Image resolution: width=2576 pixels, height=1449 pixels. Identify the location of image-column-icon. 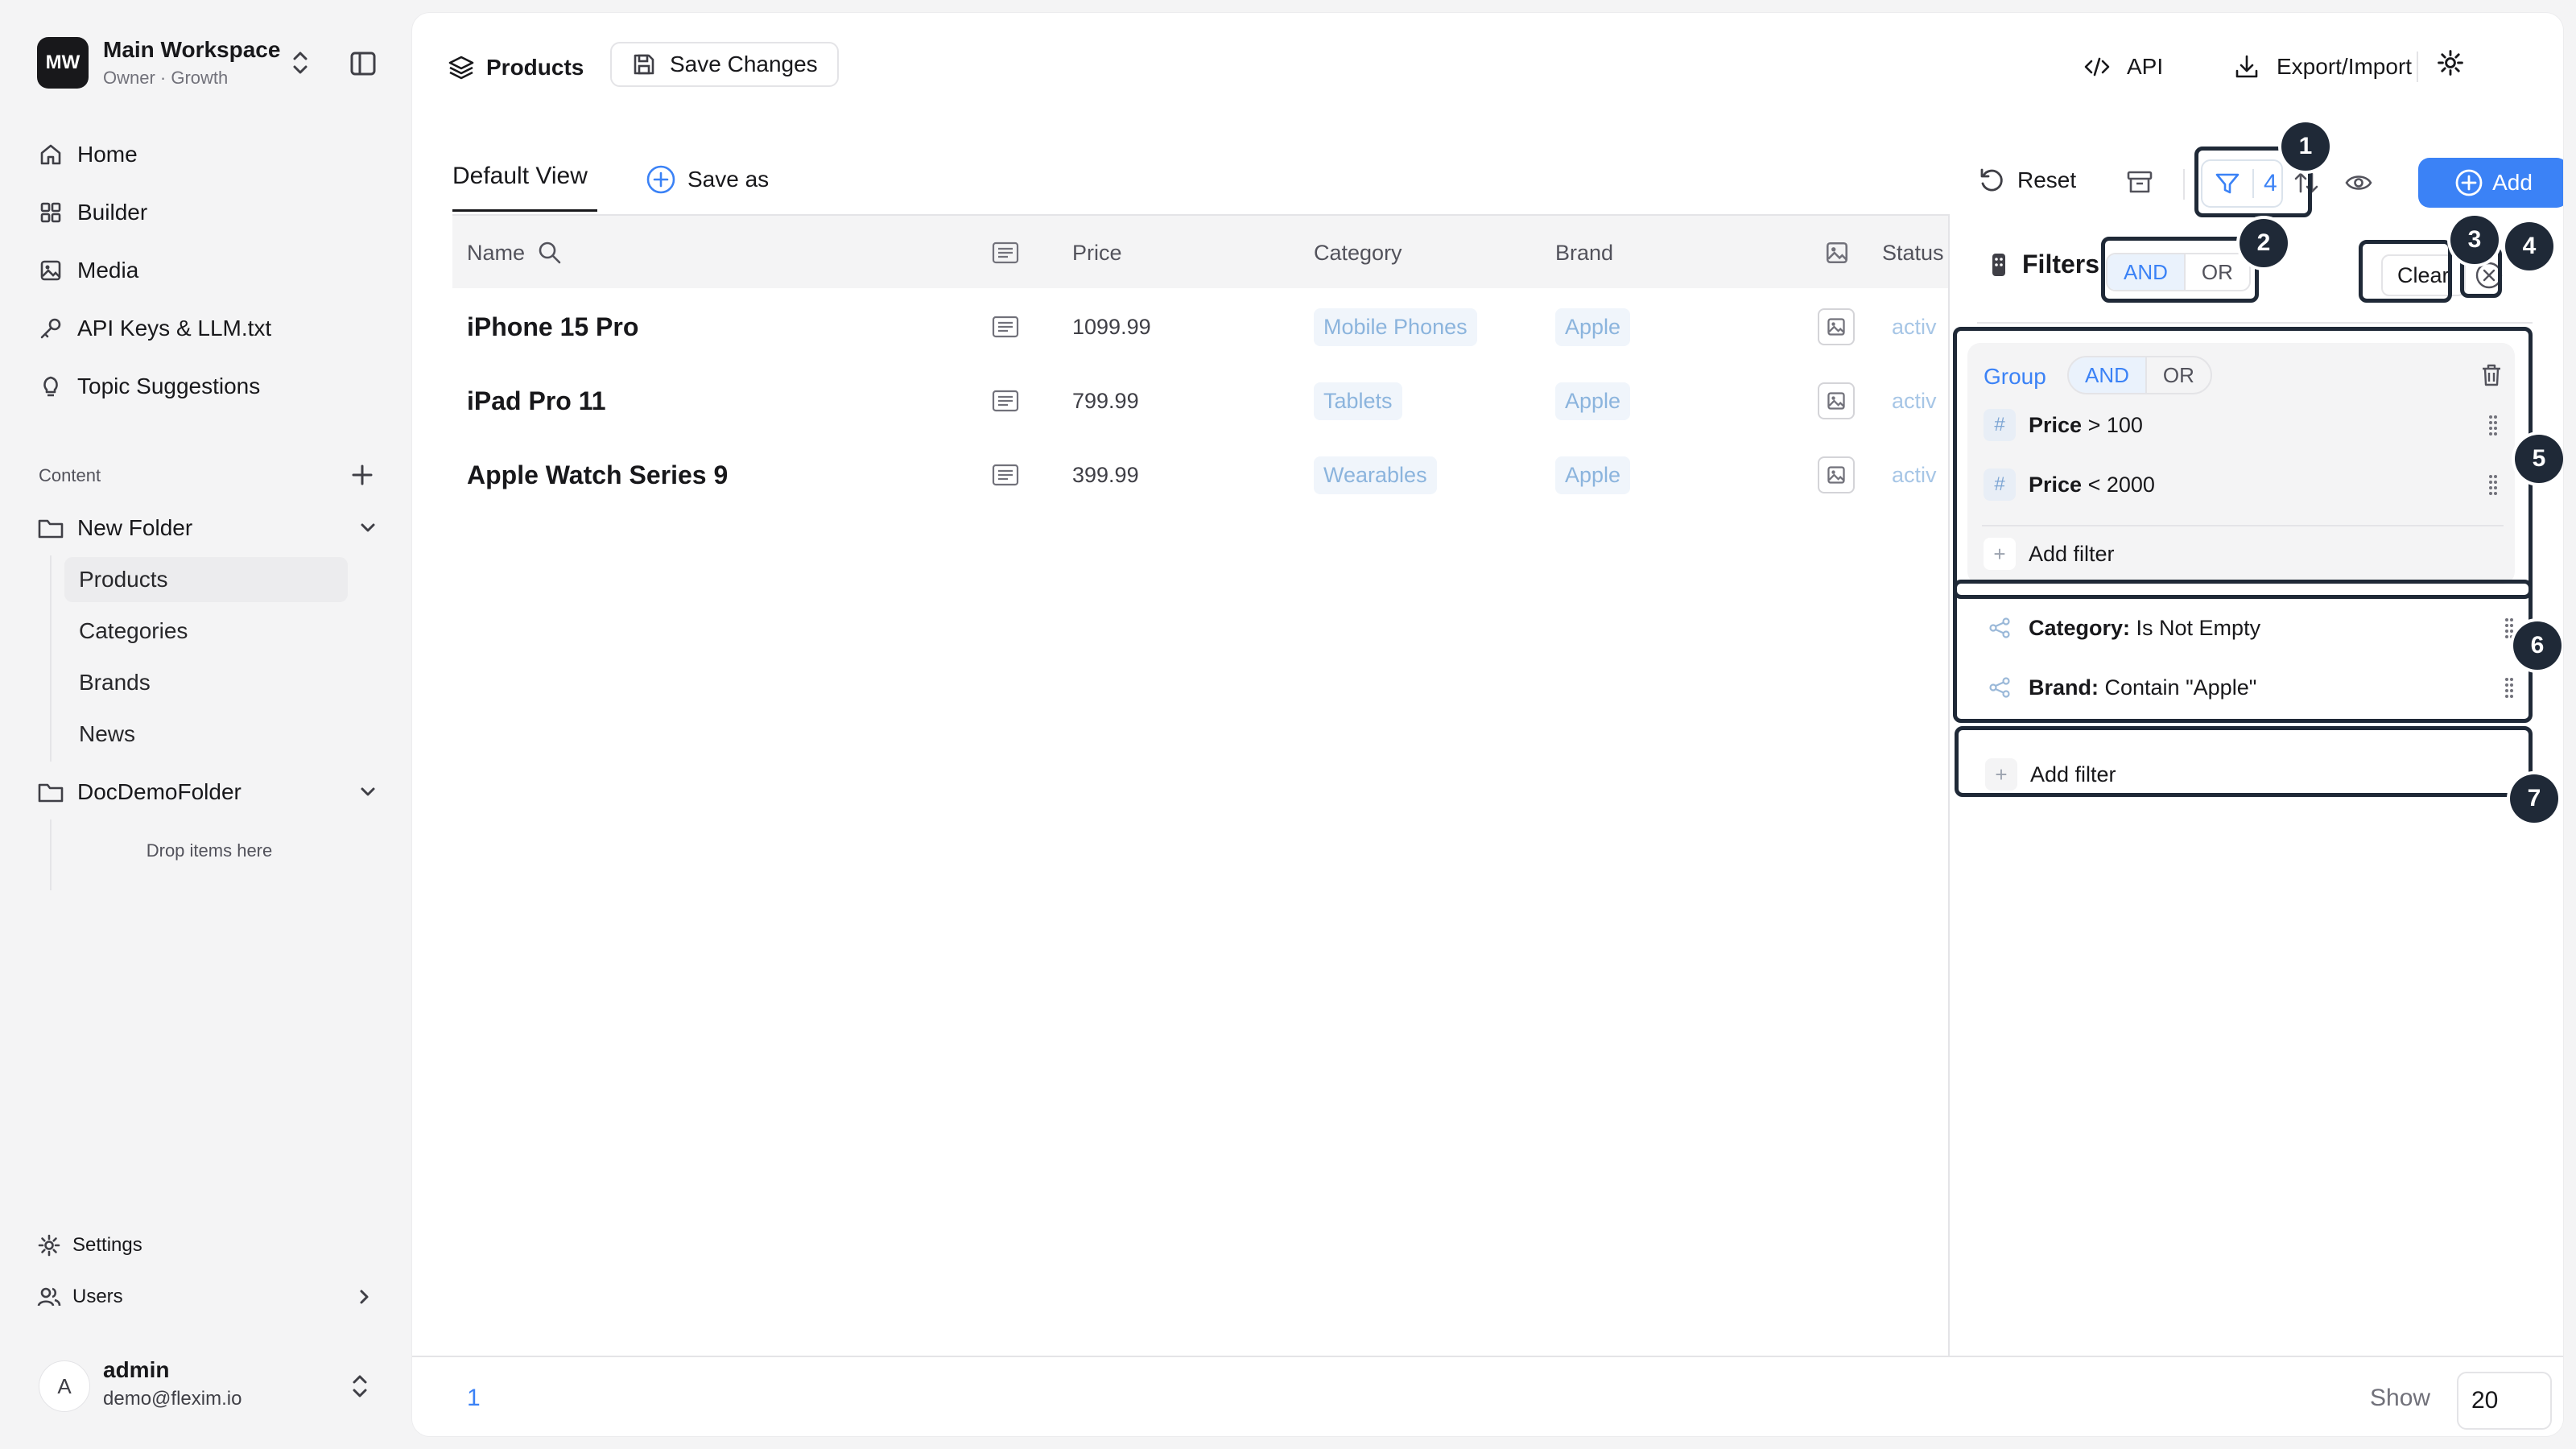
(1837, 253).